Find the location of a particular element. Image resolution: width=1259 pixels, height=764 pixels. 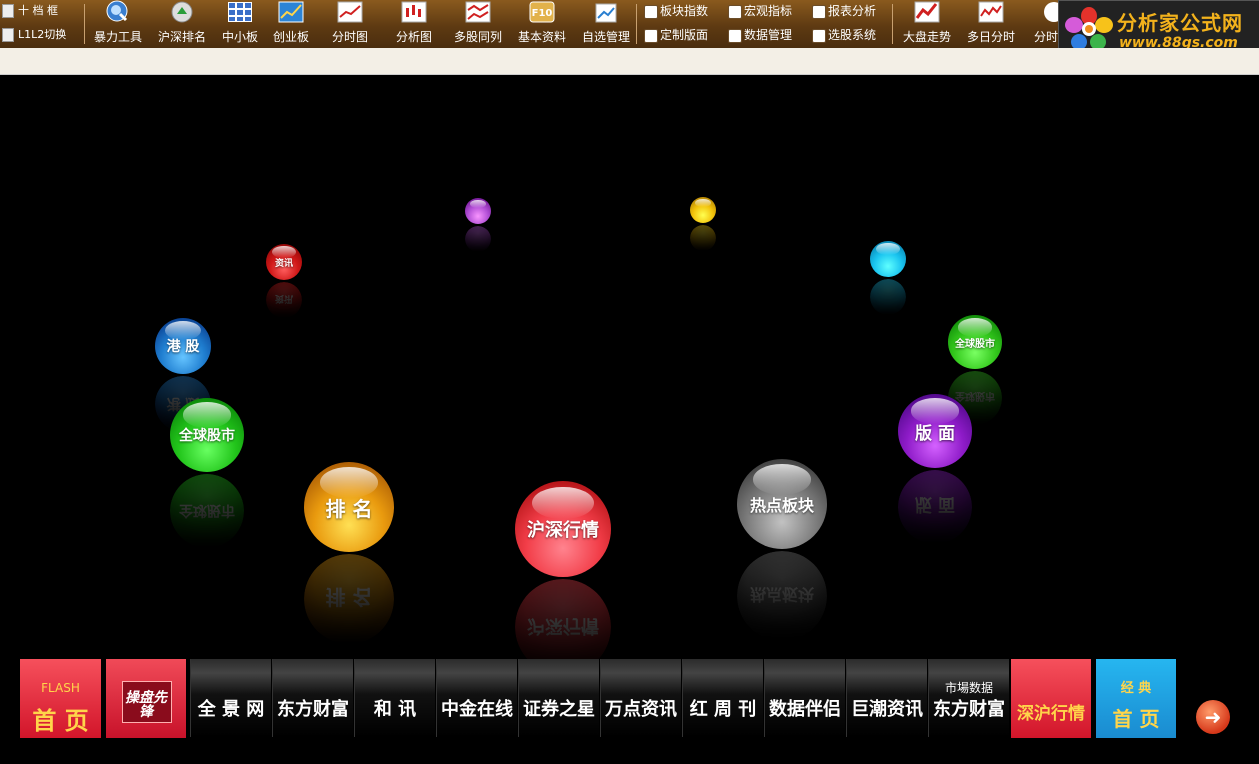

stock-screener-button: 选股系统 is located at coordinates (844, 34).